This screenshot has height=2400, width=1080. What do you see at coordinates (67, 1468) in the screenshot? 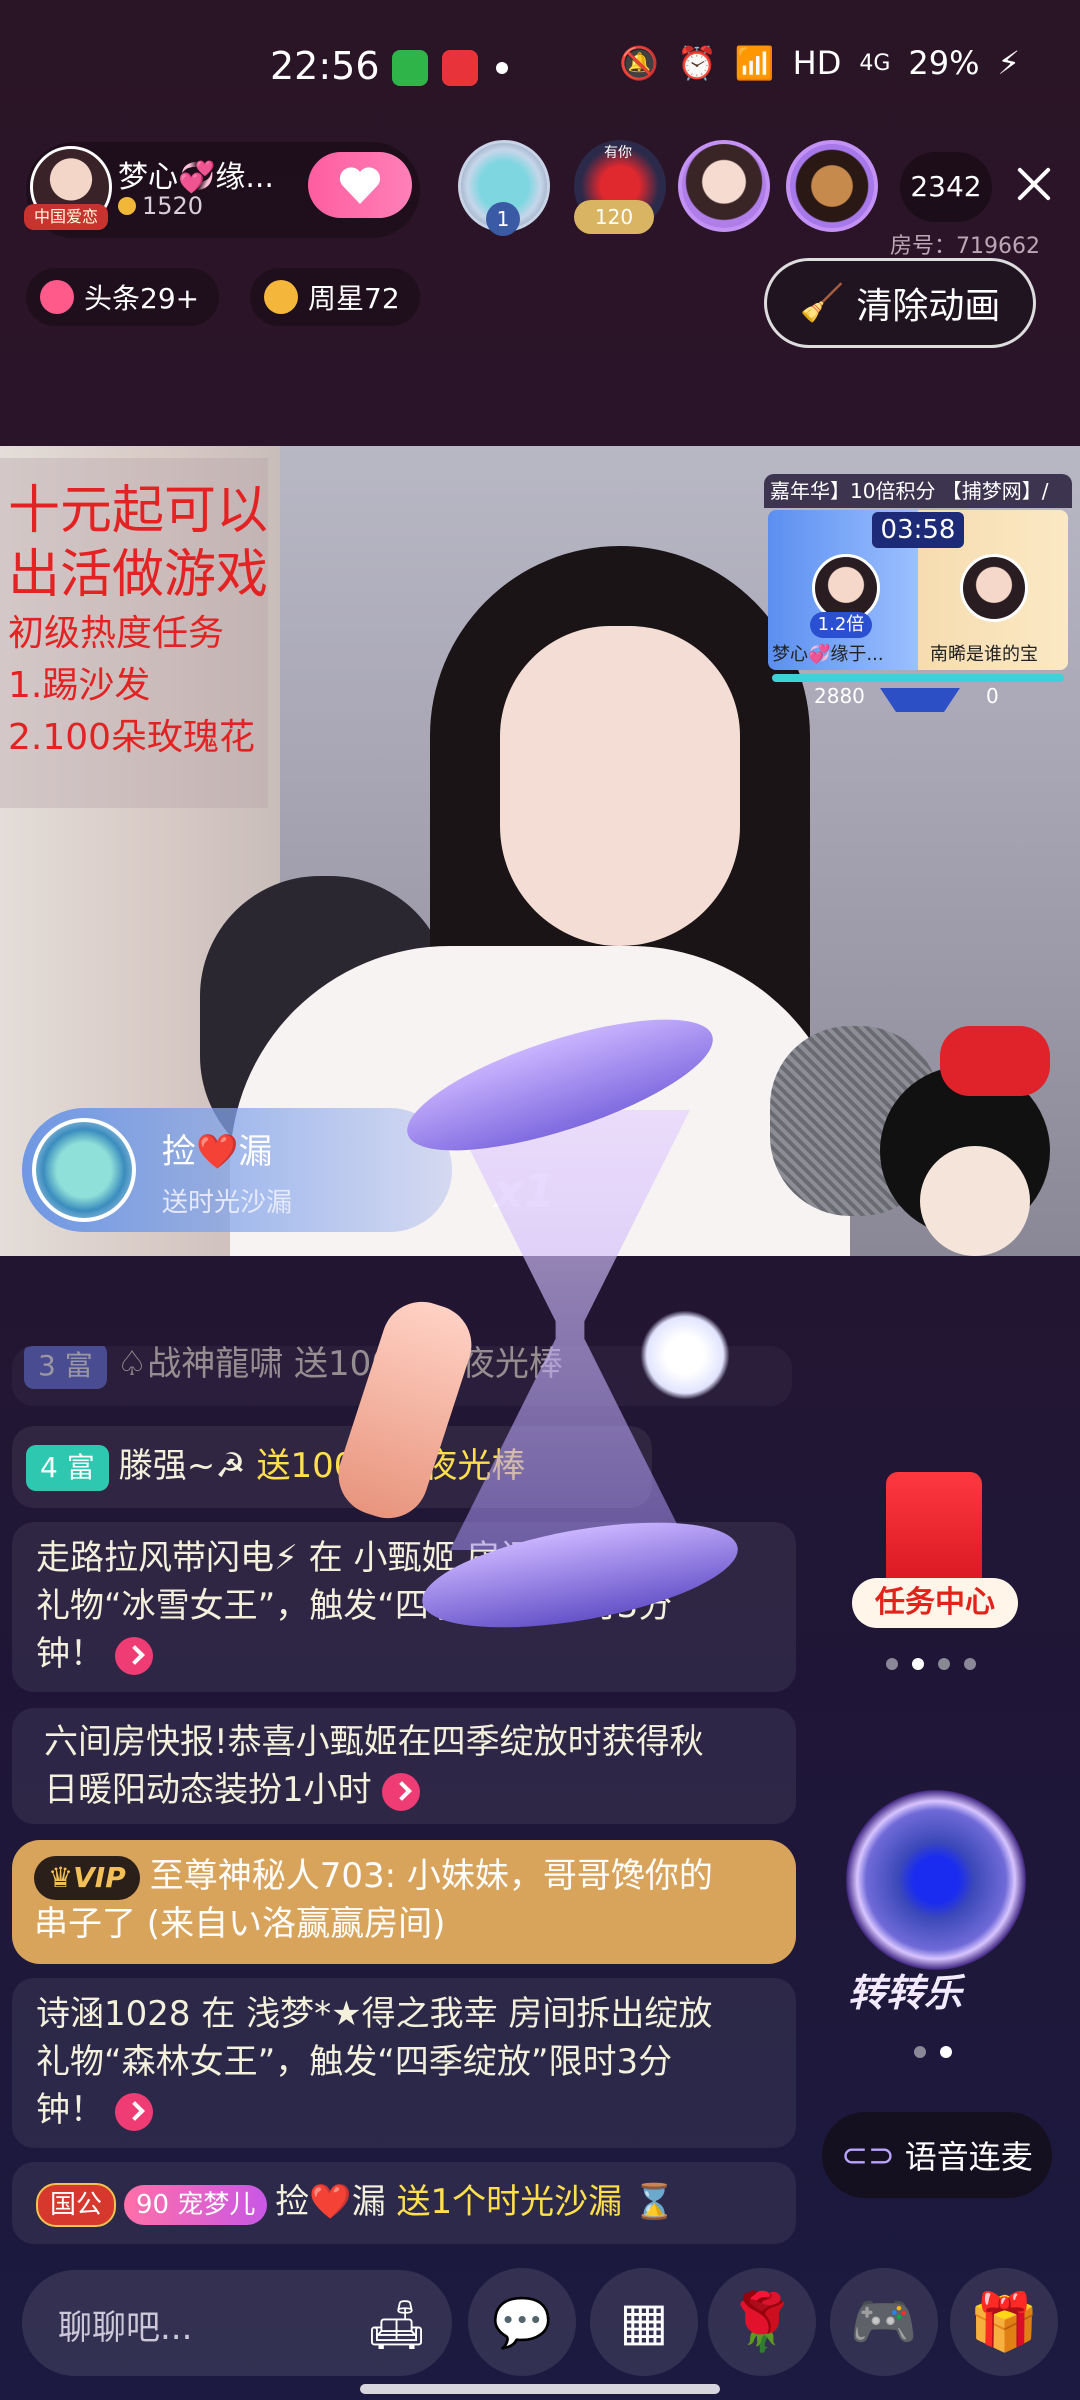
I see `wealth-level-badge: 4 富` at bounding box center [67, 1468].